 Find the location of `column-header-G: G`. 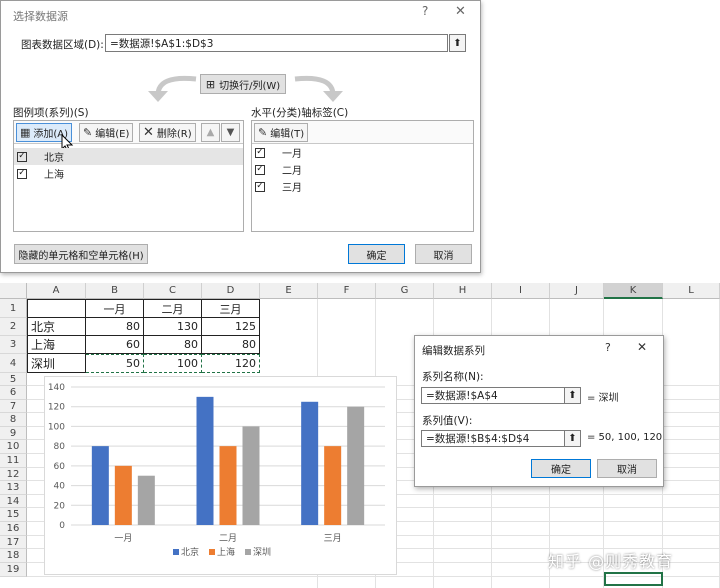

column-header-G: G is located at coordinates (405, 291).